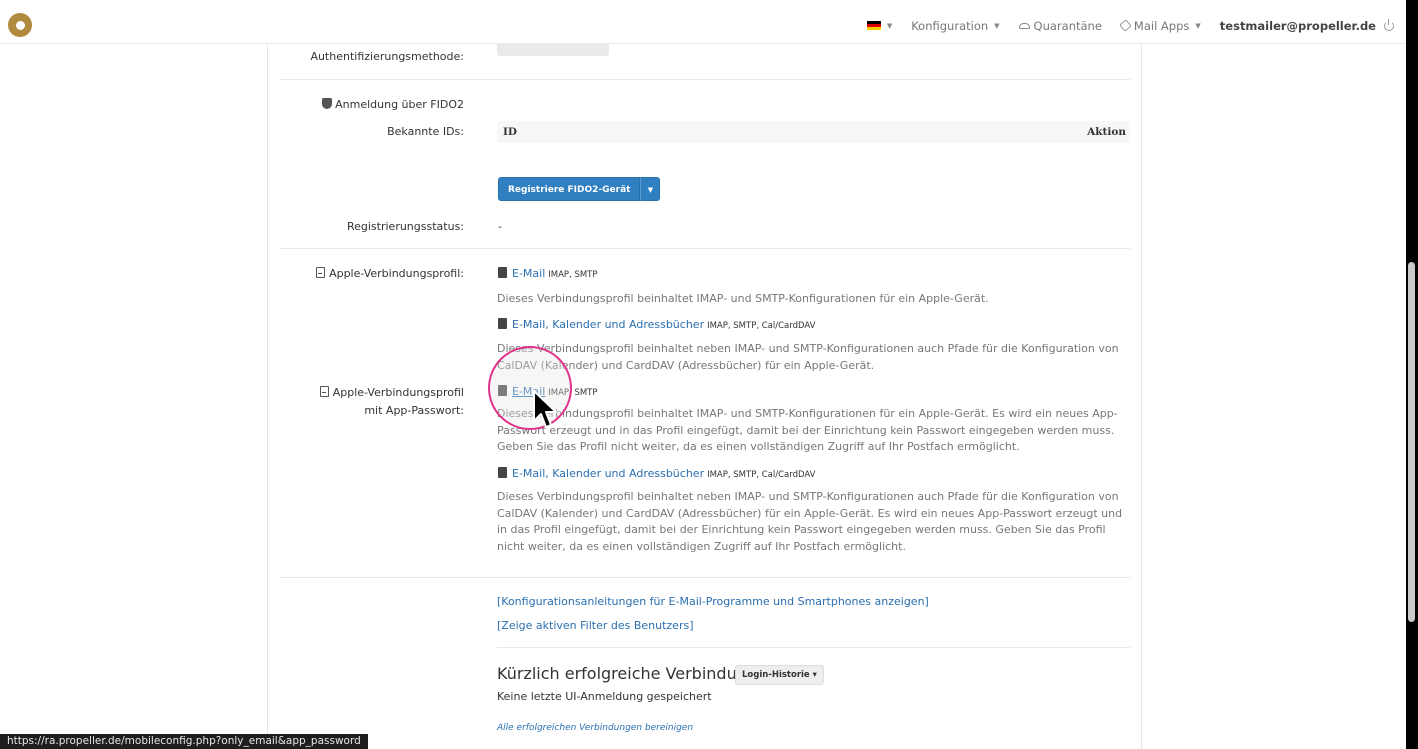 This screenshot has width=1418, height=749. I want to click on apple-profile-label-text: Apple-Verbindungsprofil:, so click(396, 273).